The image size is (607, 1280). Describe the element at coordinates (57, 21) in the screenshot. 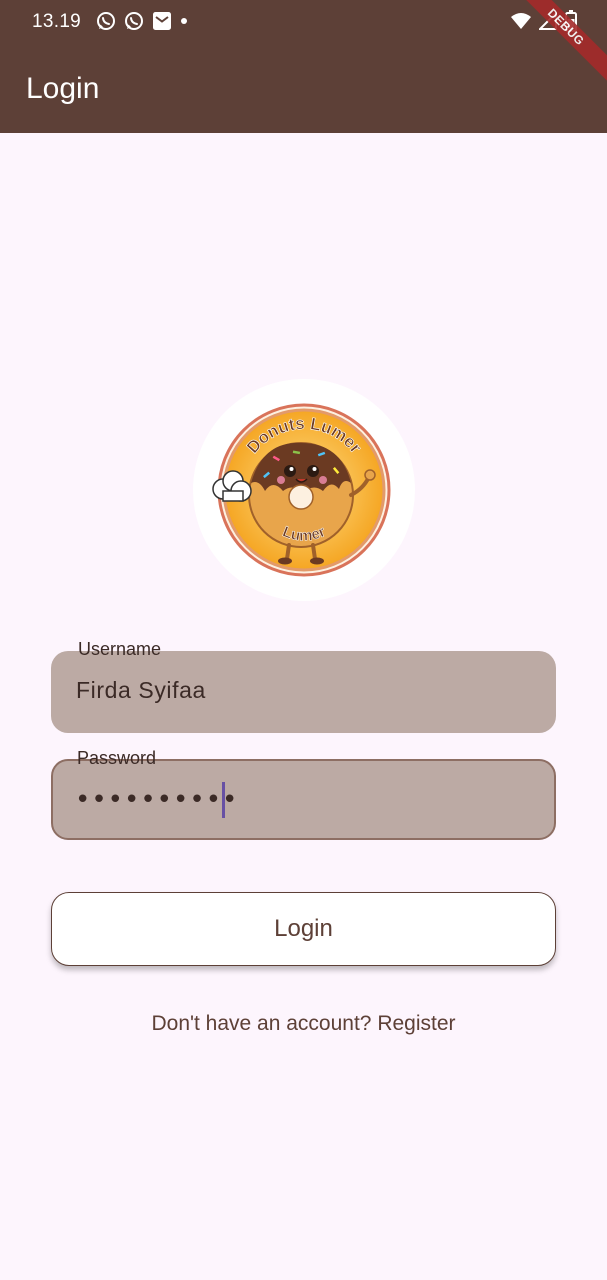

I see `status-time: 13.19` at that location.